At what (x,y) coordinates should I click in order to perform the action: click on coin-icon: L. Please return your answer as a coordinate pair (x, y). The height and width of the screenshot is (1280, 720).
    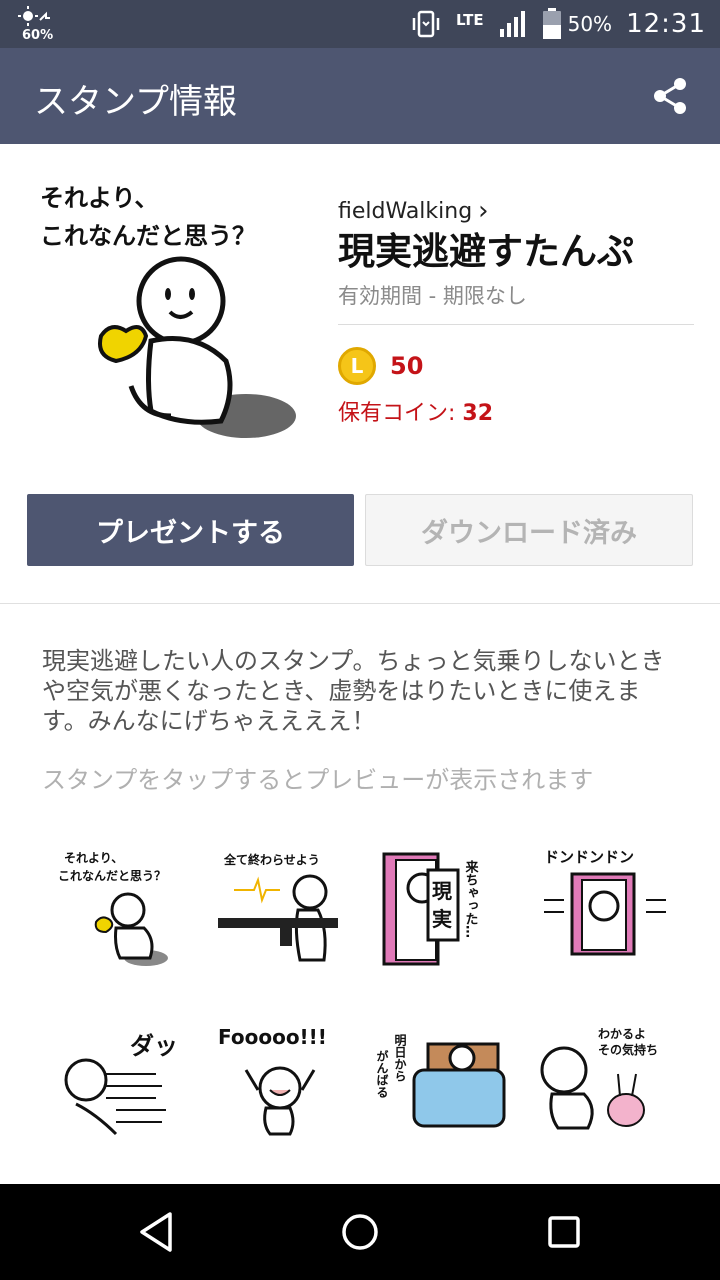
    Looking at the image, I should click on (357, 366).